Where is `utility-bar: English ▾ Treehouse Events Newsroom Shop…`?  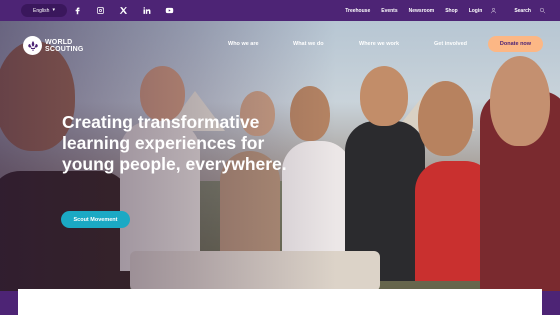
utility-bar: English ▾ Treehouse Events Newsroom Shop… is located at coordinates (280, 10).